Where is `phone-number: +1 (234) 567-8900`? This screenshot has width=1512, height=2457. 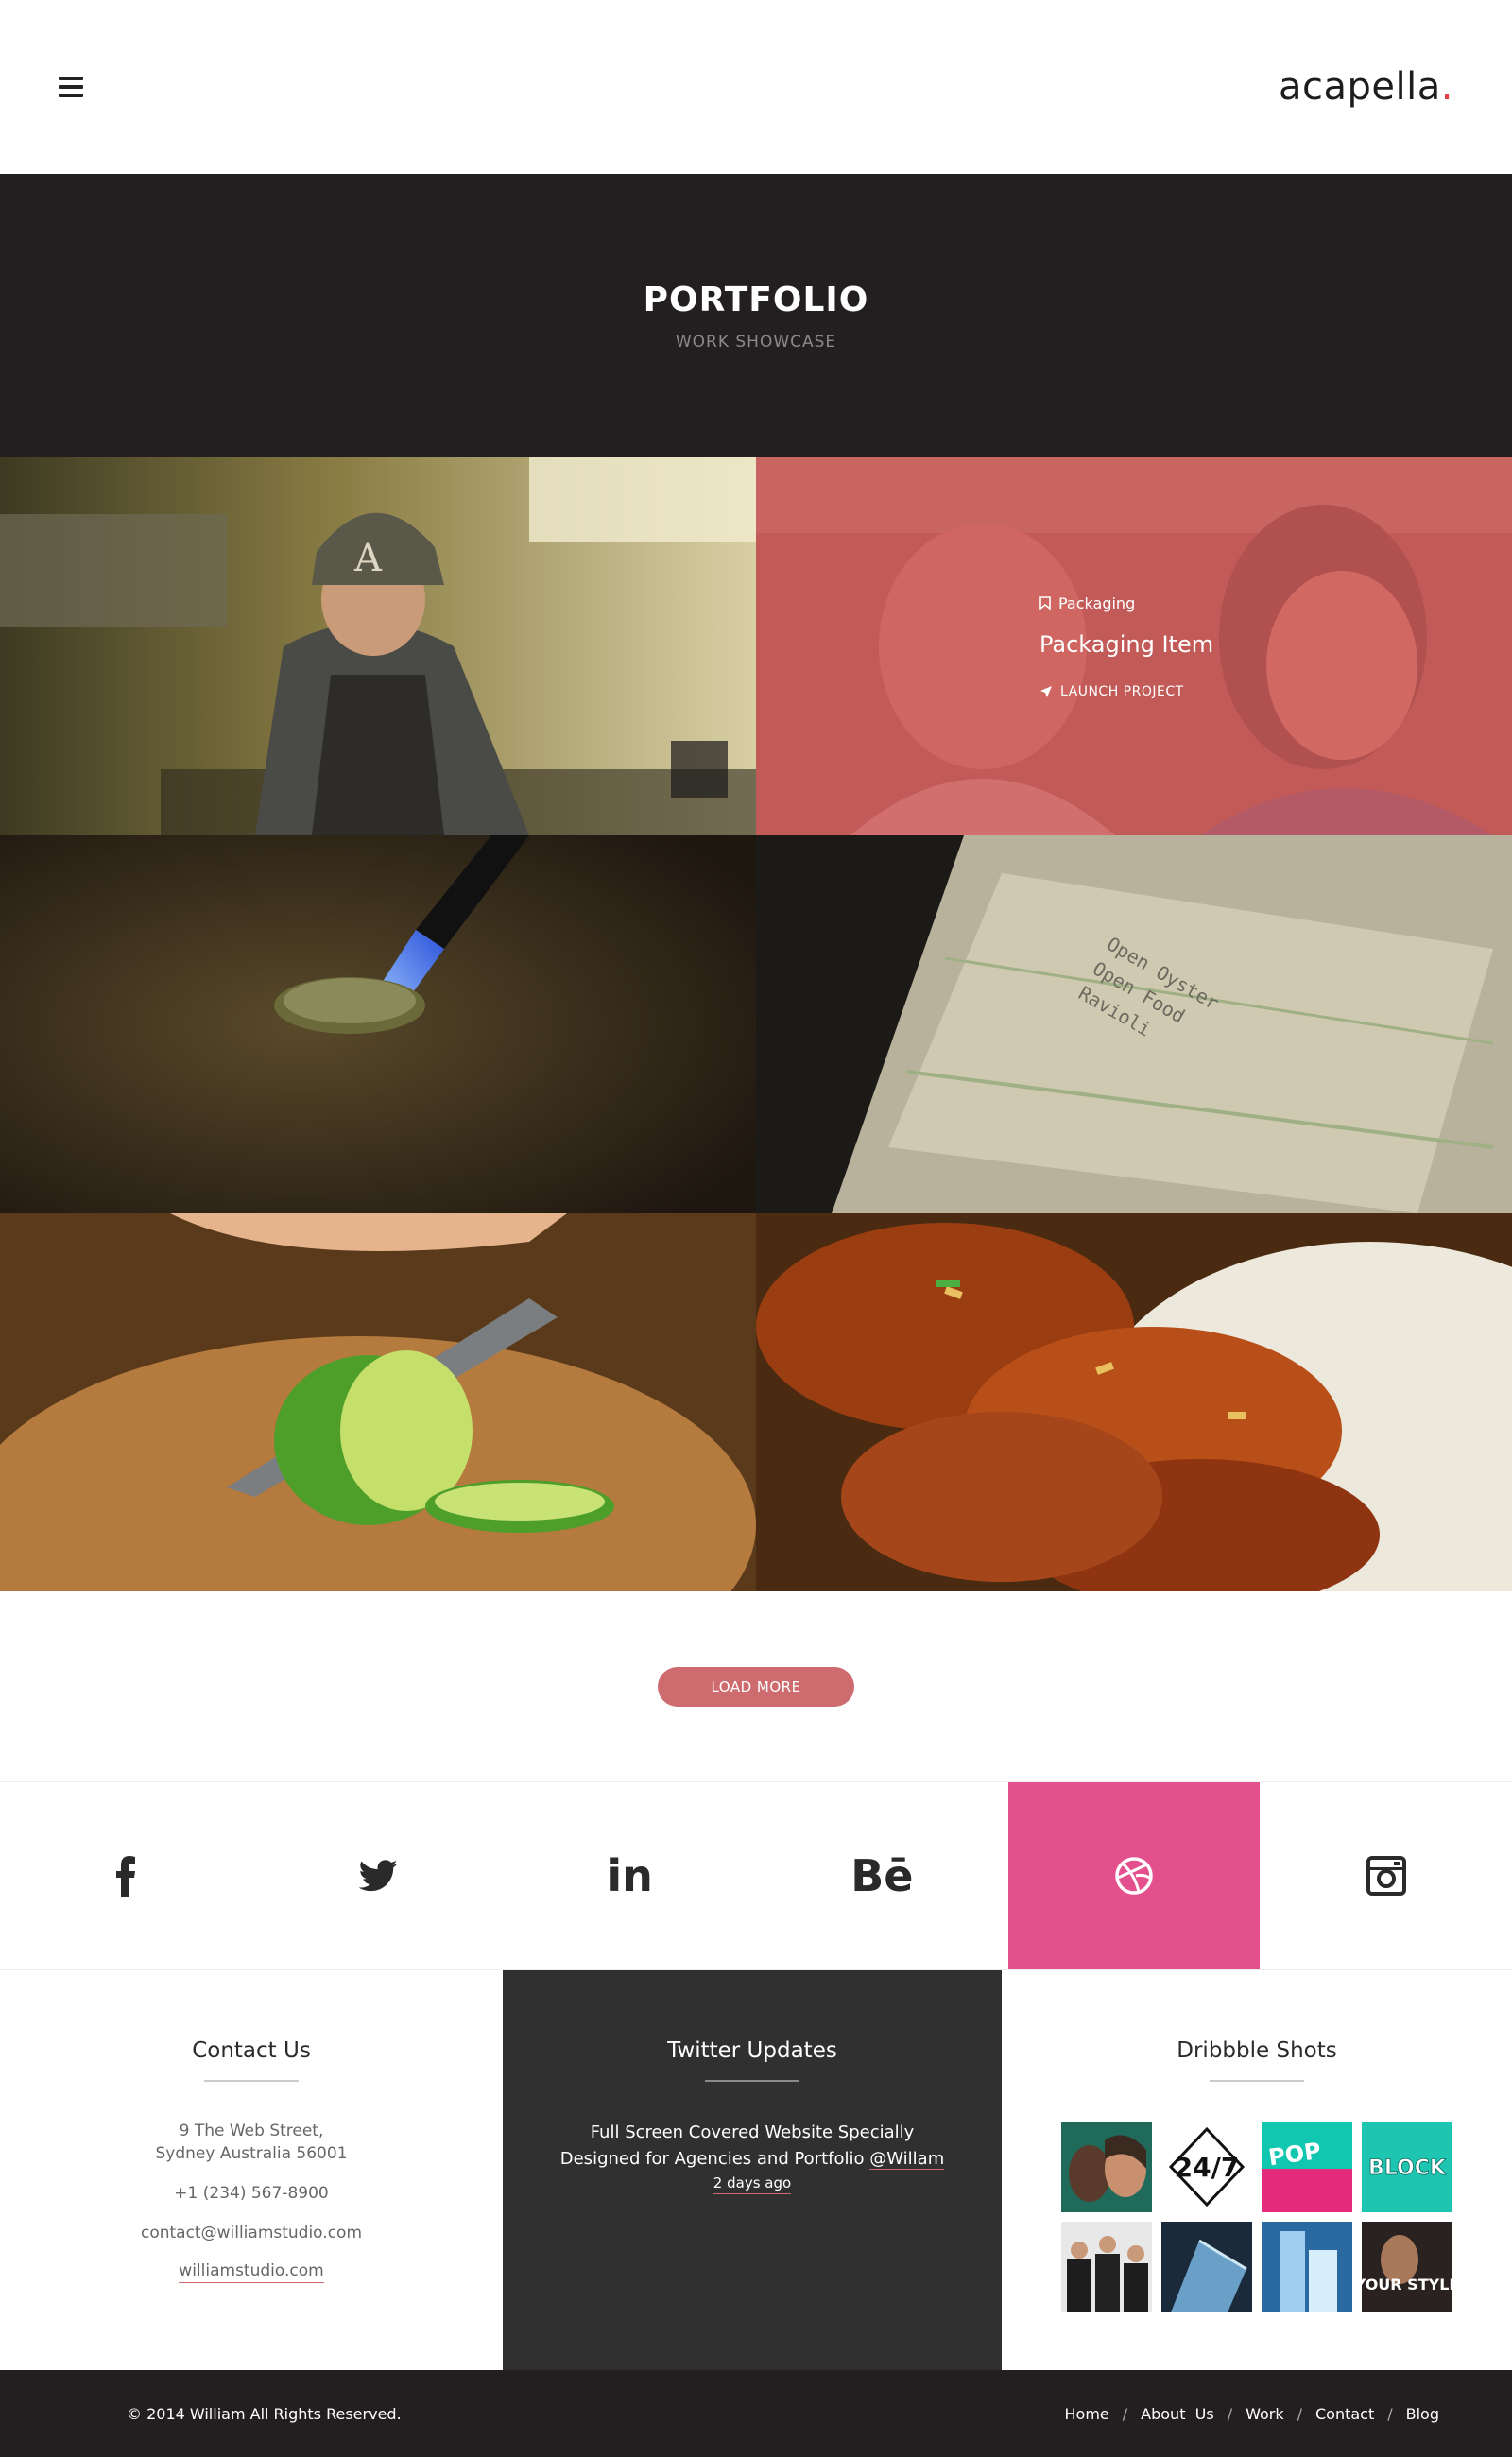
phone-number: +1 (234) 567-8900 is located at coordinates (251, 2193).